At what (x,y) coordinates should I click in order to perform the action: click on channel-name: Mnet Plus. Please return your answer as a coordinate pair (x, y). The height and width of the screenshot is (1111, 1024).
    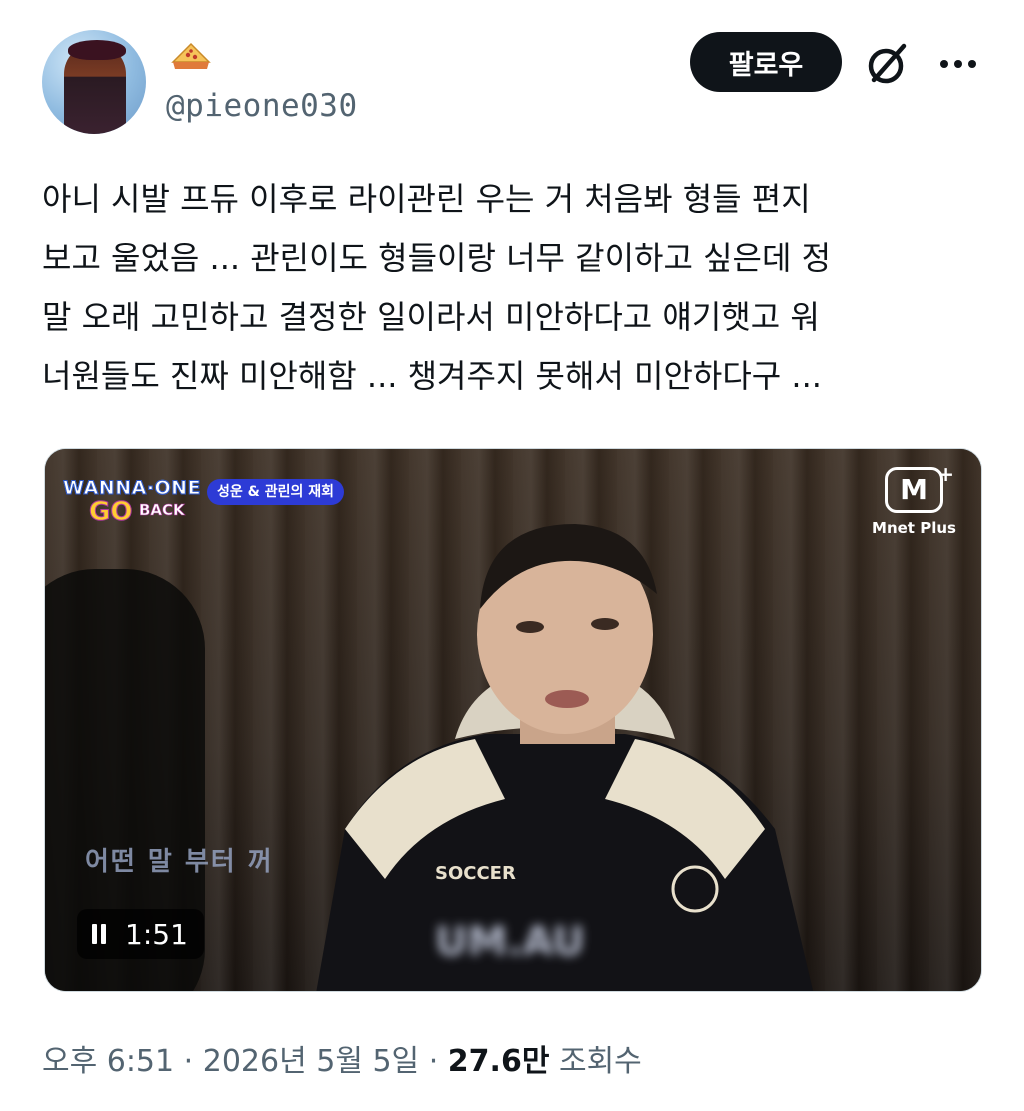
    Looking at the image, I should click on (914, 528).